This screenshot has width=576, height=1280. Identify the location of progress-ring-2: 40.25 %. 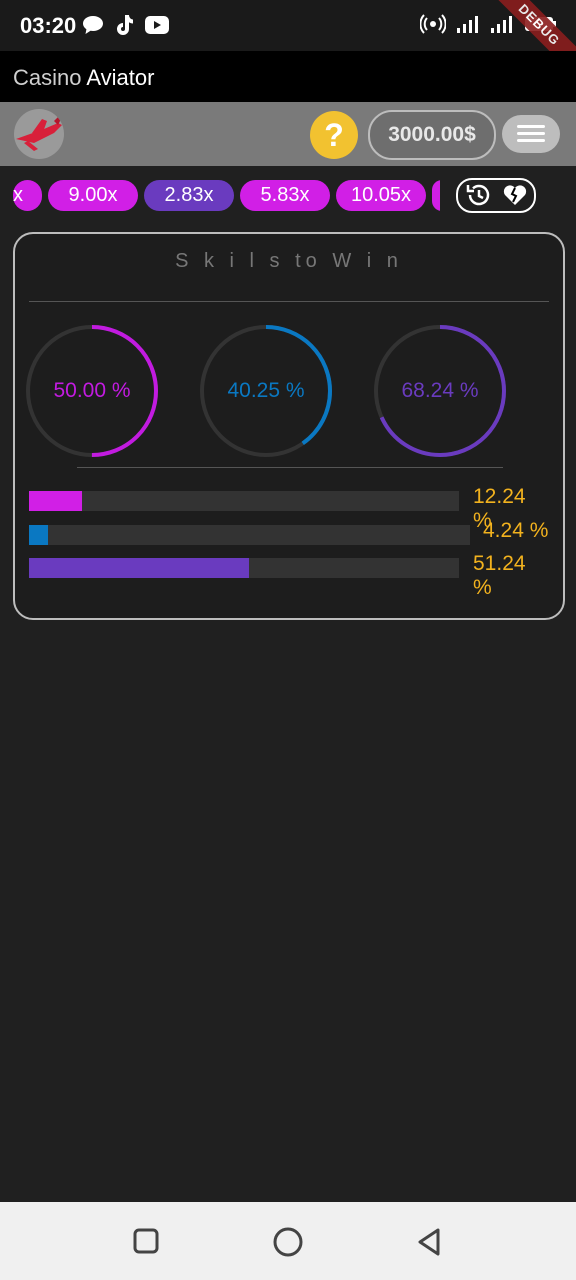
(266, 391).